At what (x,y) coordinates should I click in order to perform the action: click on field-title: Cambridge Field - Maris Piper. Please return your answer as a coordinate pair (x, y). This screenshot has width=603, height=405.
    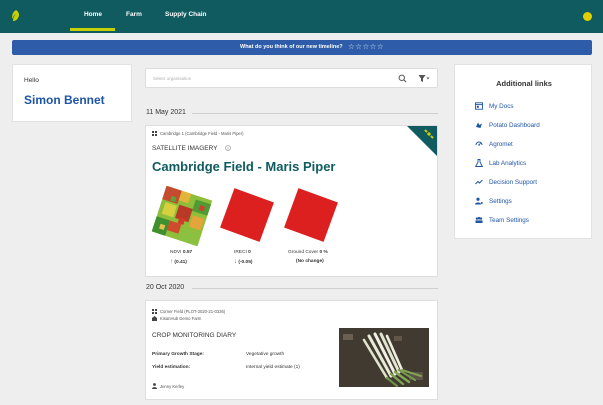
    Looking at the image, I should click on (244, 166).